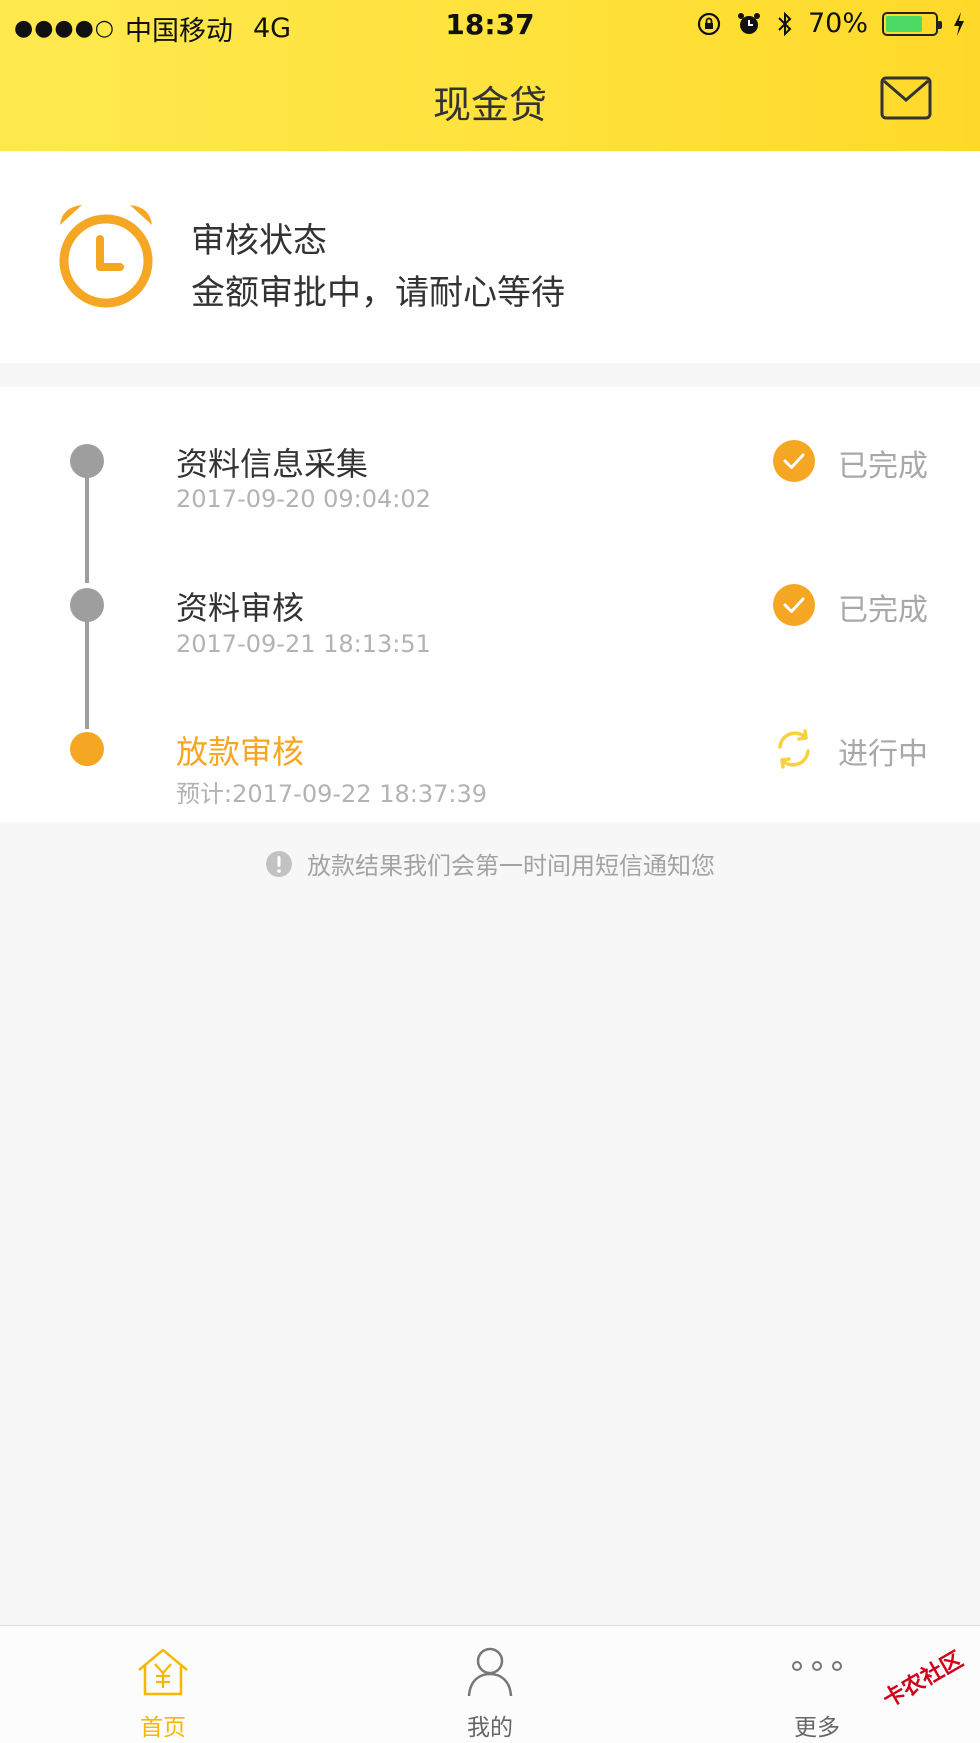  I want to click on user-icon, so click(490, 1672).